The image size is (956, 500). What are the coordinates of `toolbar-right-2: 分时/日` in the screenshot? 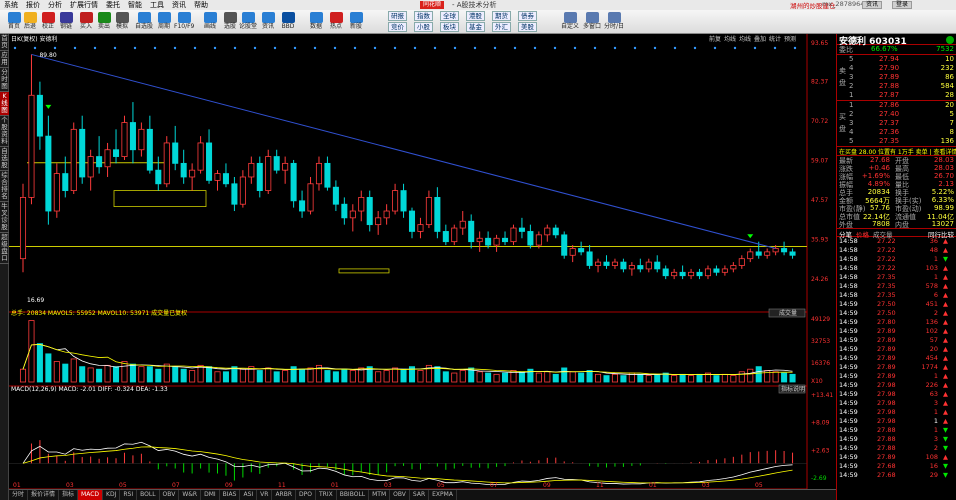 It's located at (614, 22).